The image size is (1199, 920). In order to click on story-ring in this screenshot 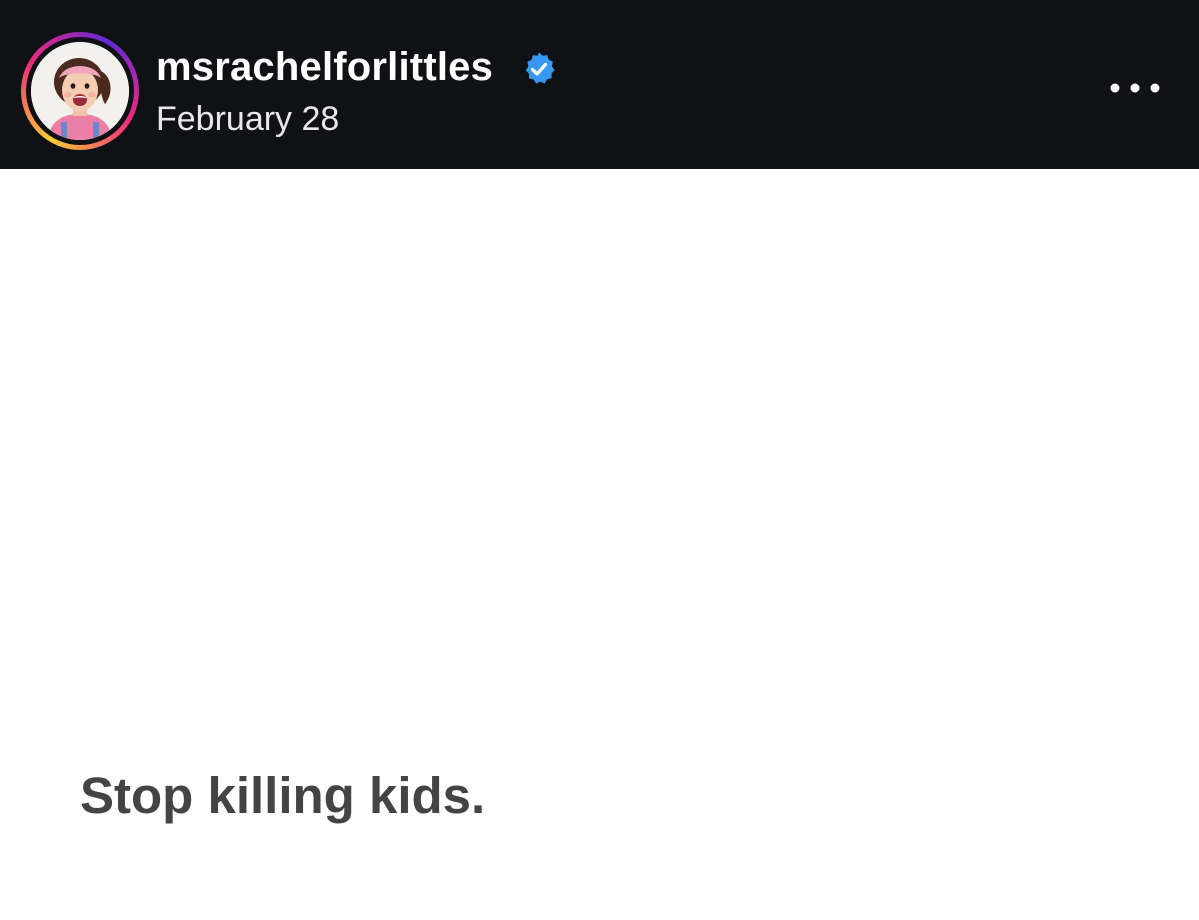, I will do `click(80, 91)`.